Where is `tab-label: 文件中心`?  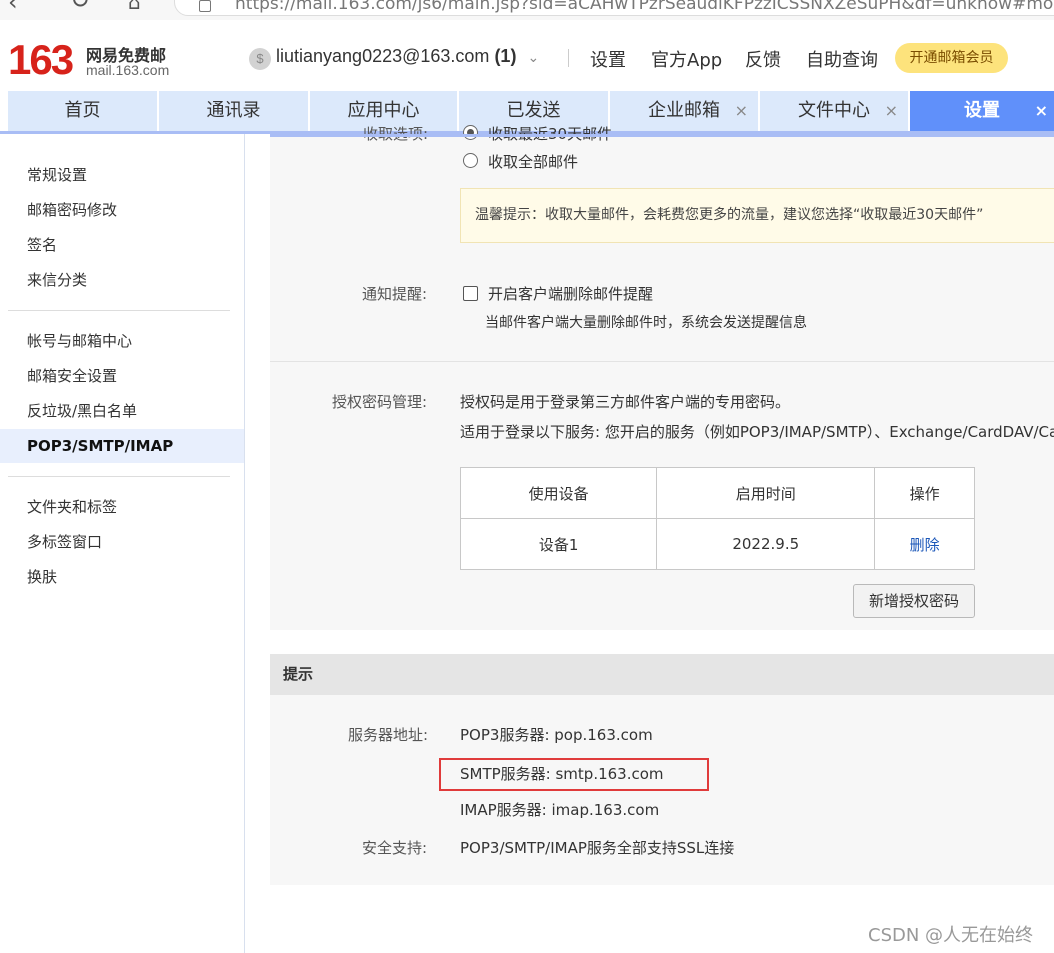 tab-label: 文件中心 is located at coordinates (834, 110).